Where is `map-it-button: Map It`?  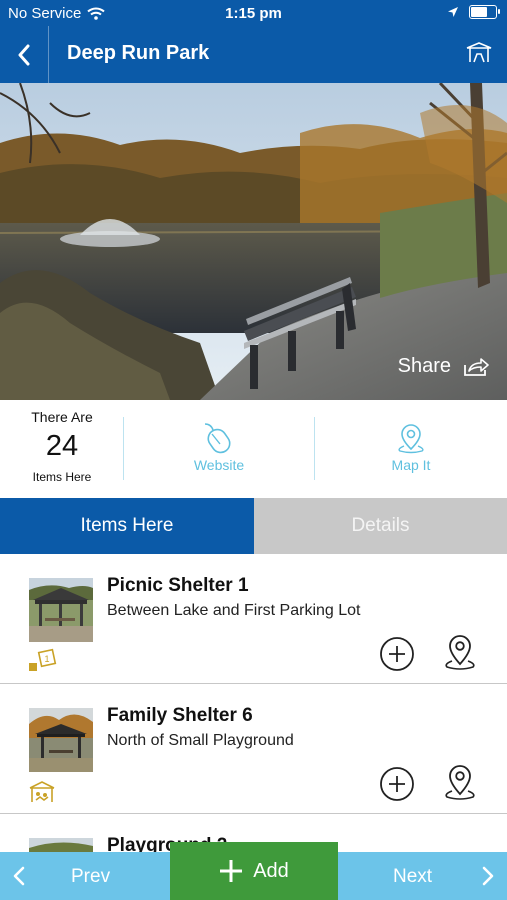 map-it-button: Map It is located at coordinates (411, 449).